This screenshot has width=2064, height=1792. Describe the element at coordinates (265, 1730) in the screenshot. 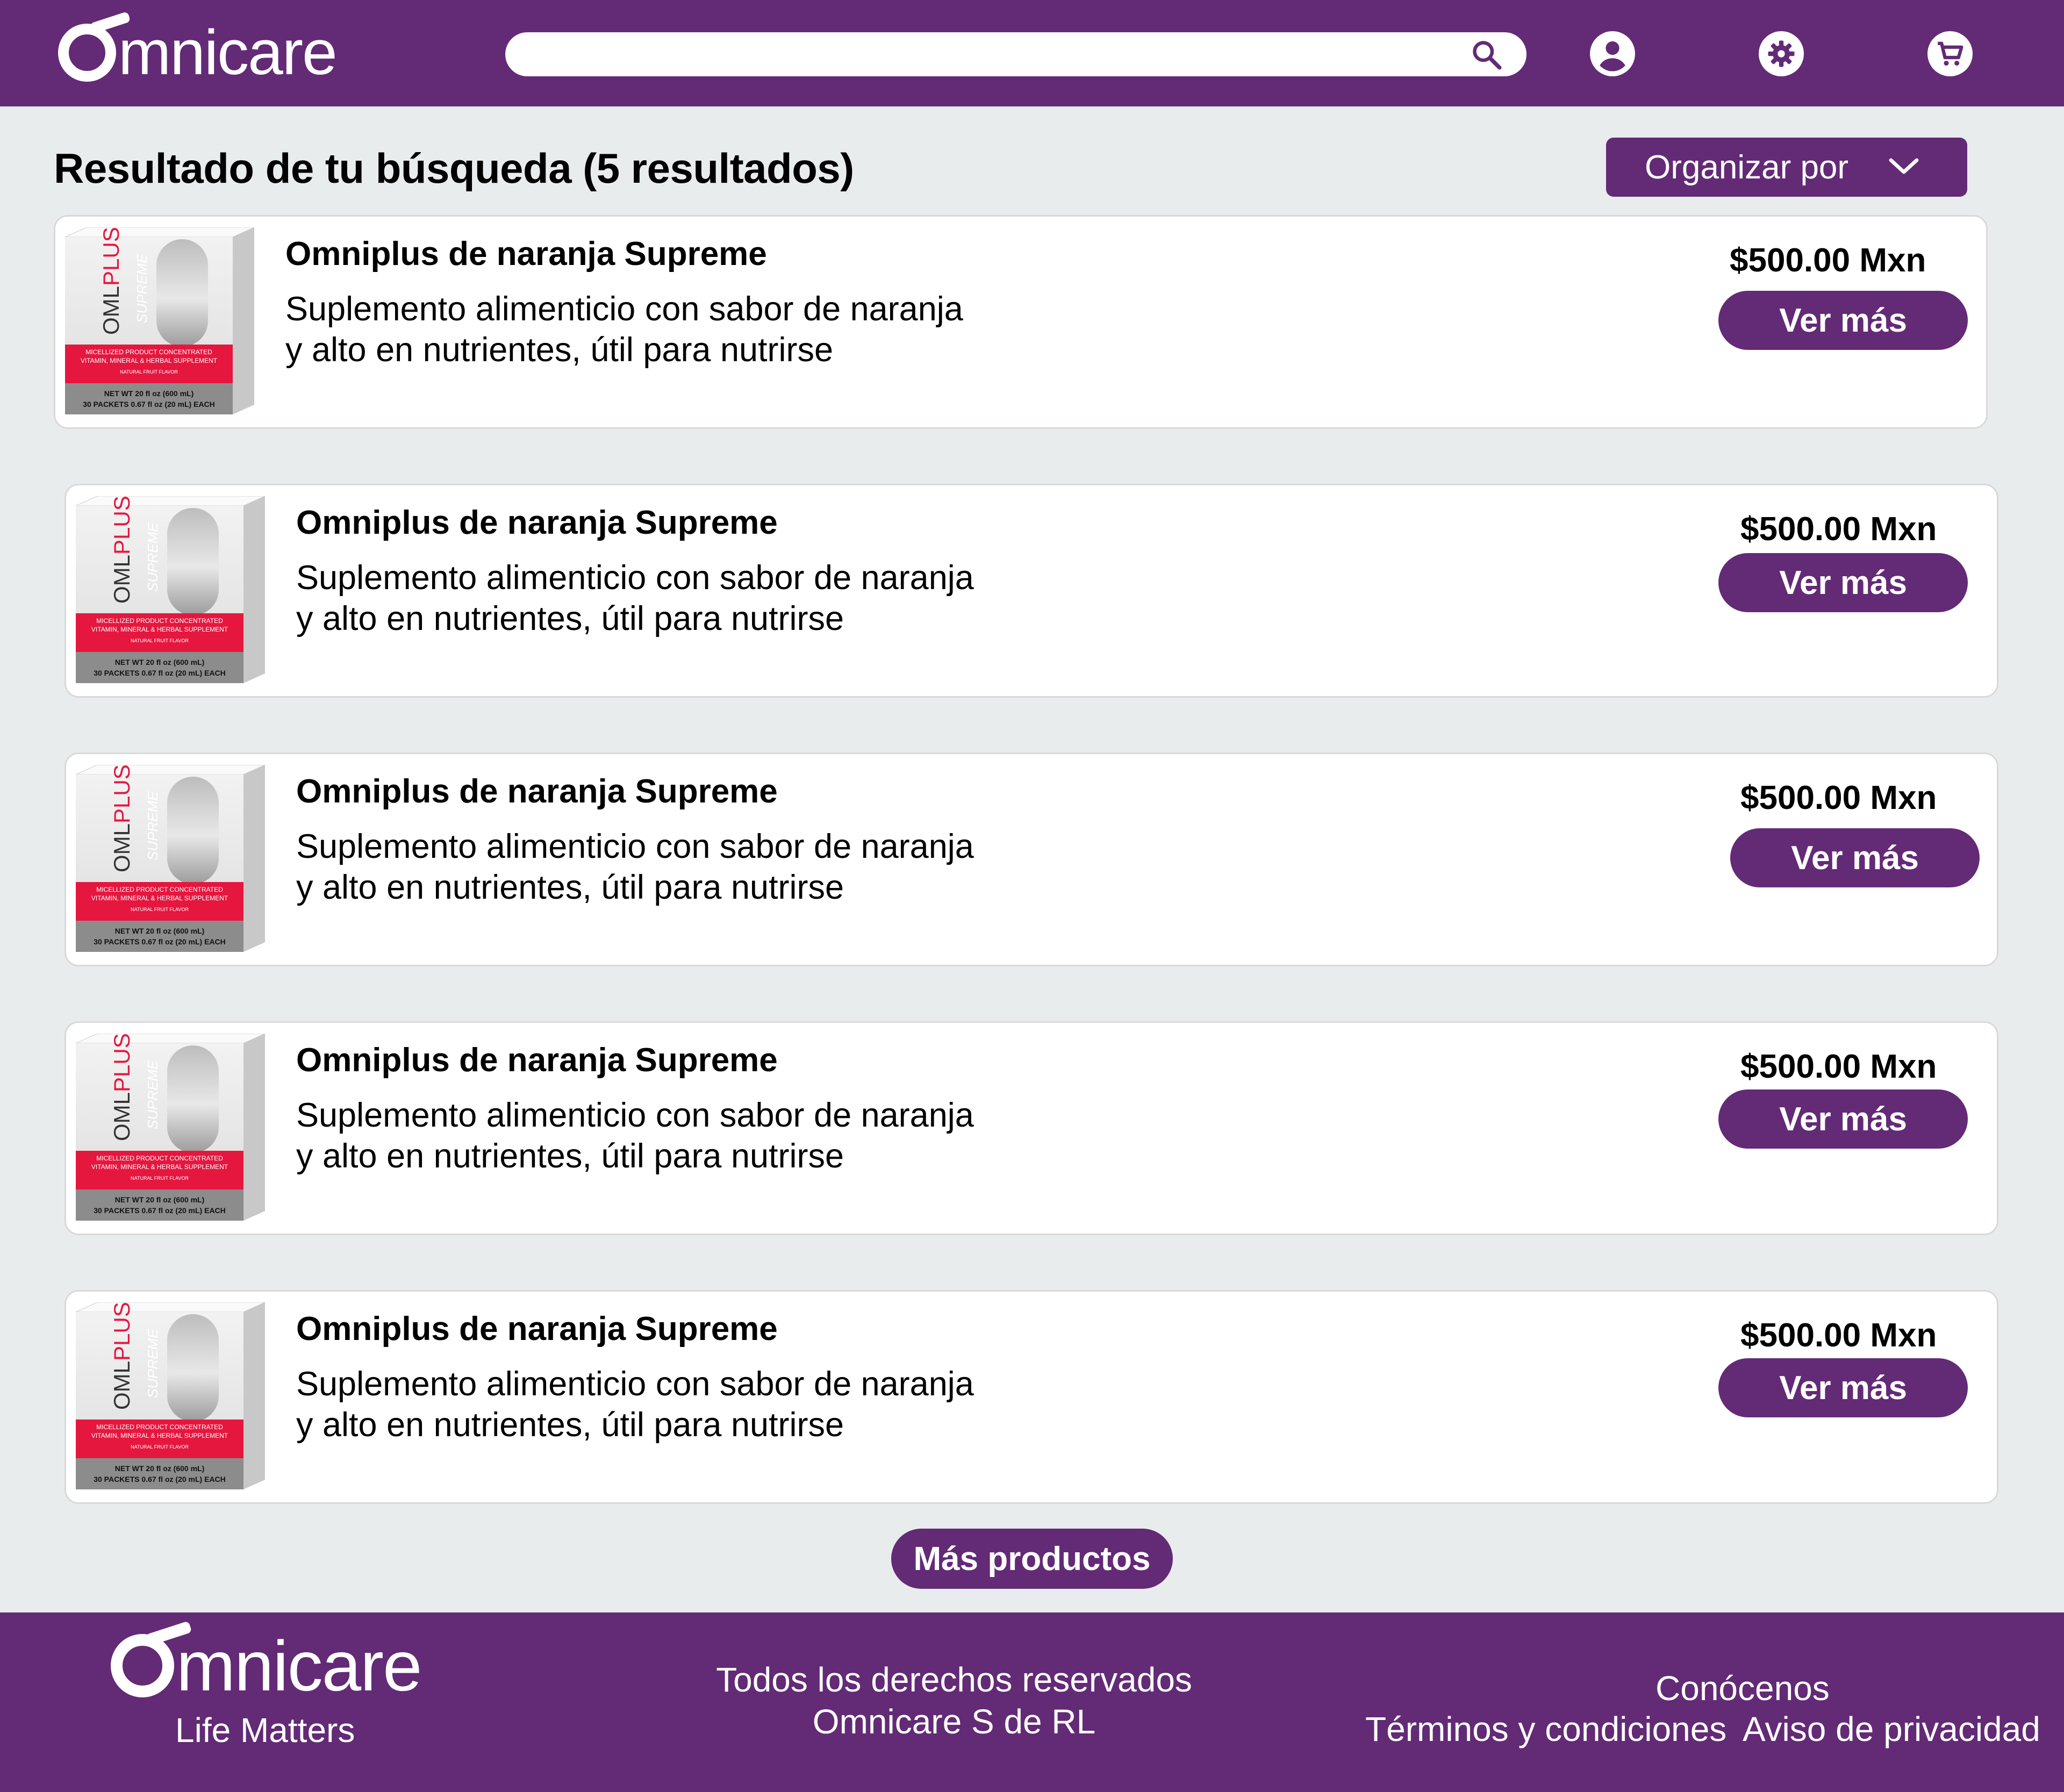

I see `footer-tagline: Life Matters` at that location.